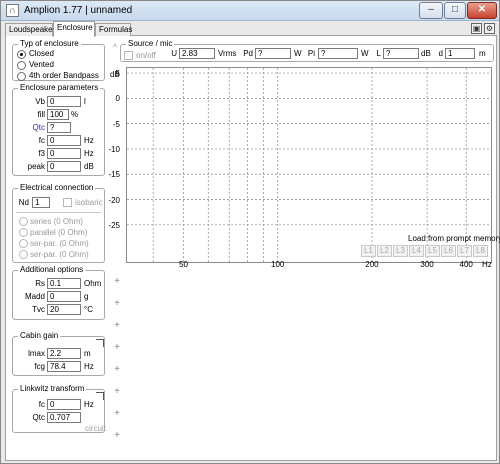 The width and height of the screenshot is (500, 464). Describe the element at coordinates (23, 202) in the screenshot. I see `nd-label: Nd` at that location.